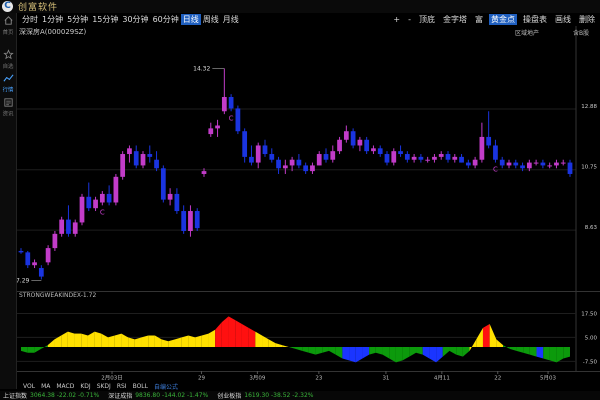  What do you see at coordinates (8, 84) in the screenshot?
I see `sidebar-item-market: 行情` at bounding box center [8, 84].